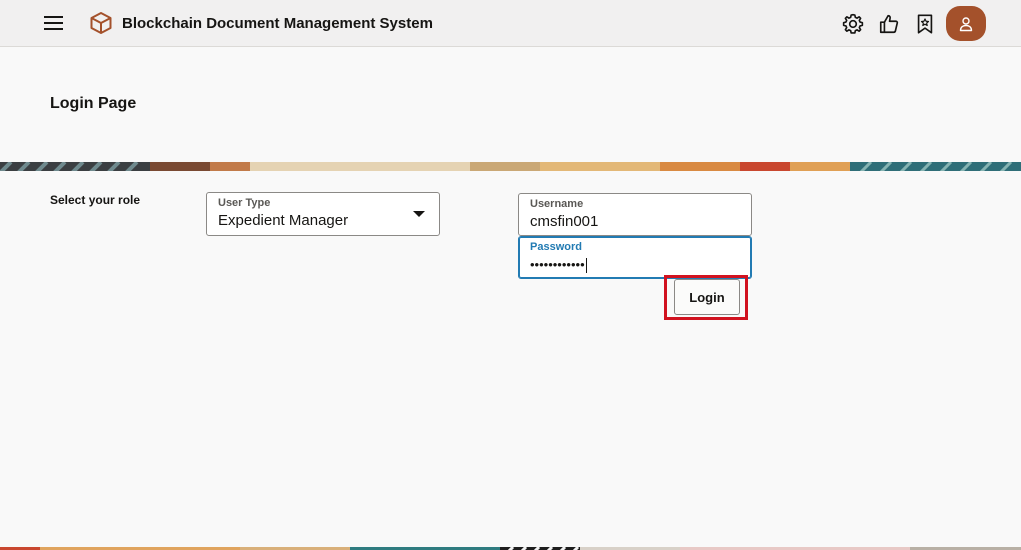  What do you see at coordinates (283, 220) in the screenshot?
I see `user-type-value: Expedient Manager` at bounding box center [283, 220].